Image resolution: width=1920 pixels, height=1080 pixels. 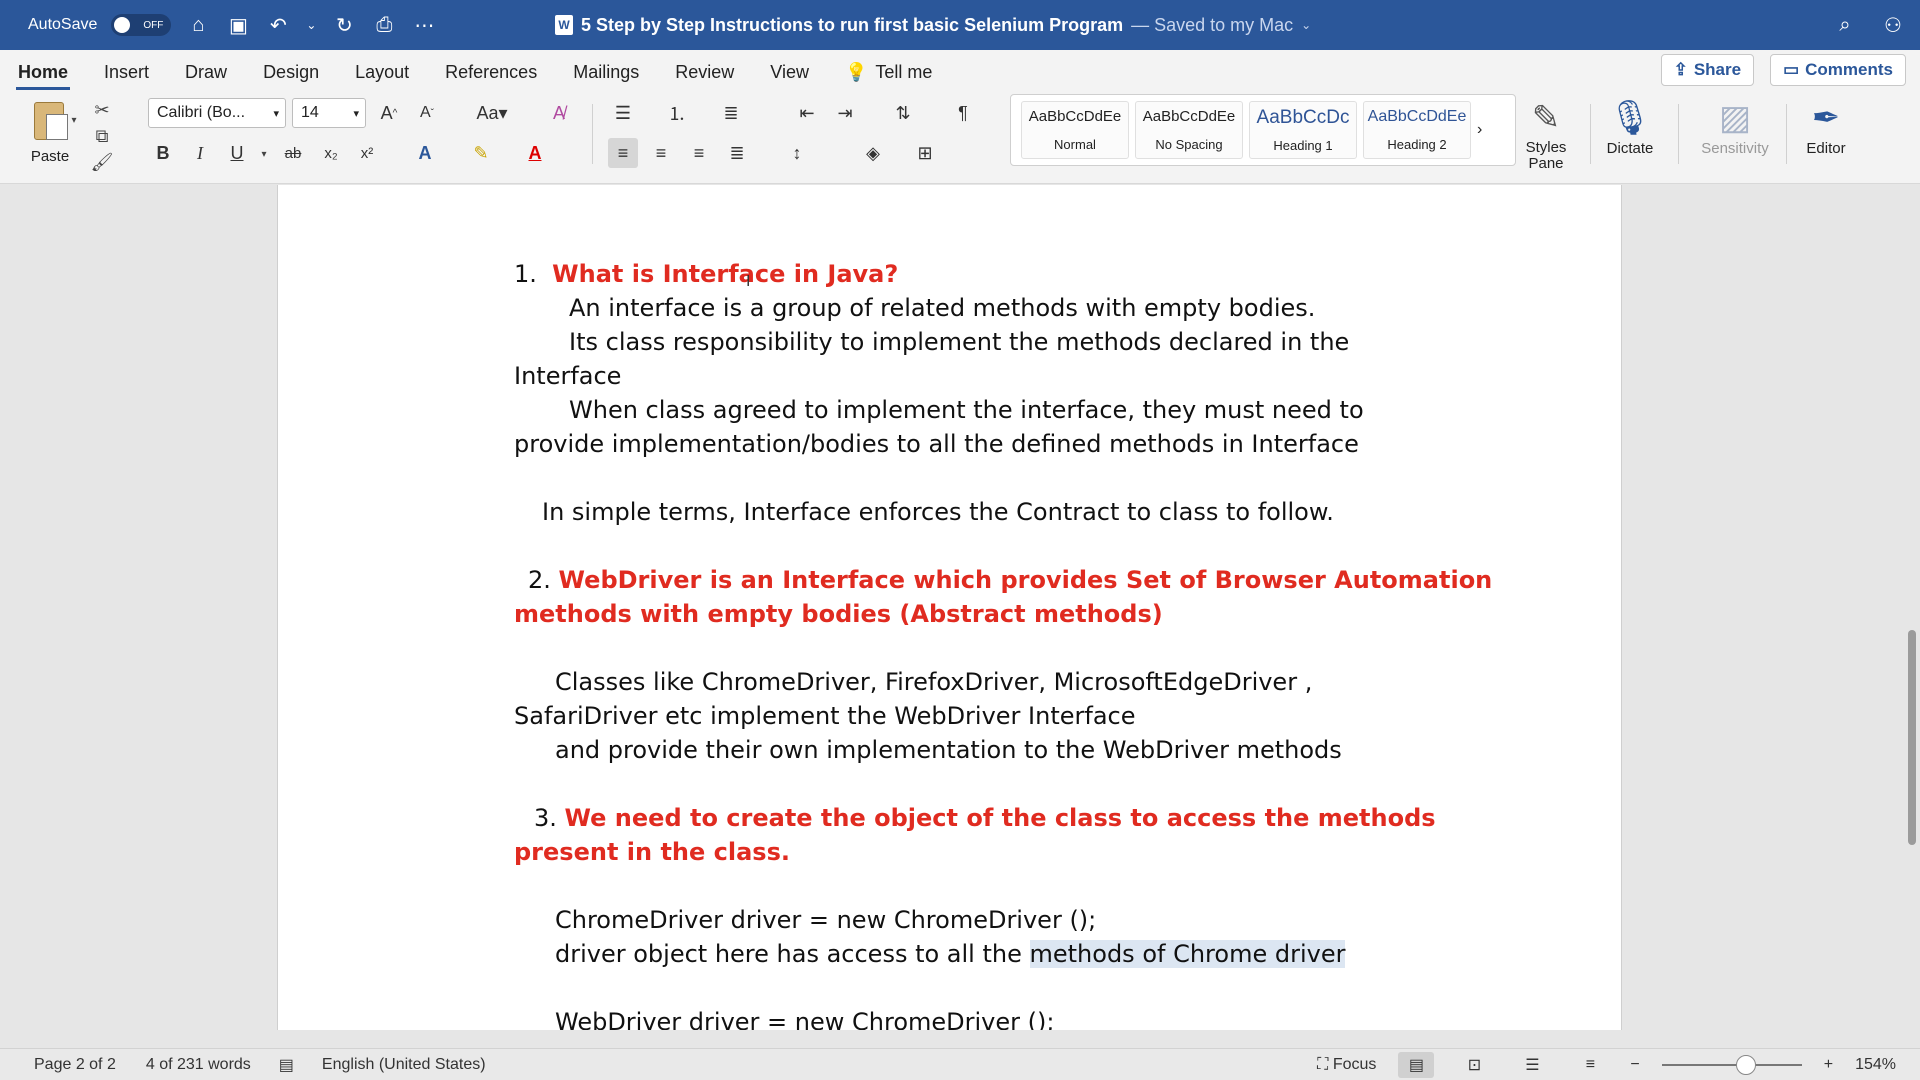 I want to click on tab-draw: Draw, so click(x=206, y=72).